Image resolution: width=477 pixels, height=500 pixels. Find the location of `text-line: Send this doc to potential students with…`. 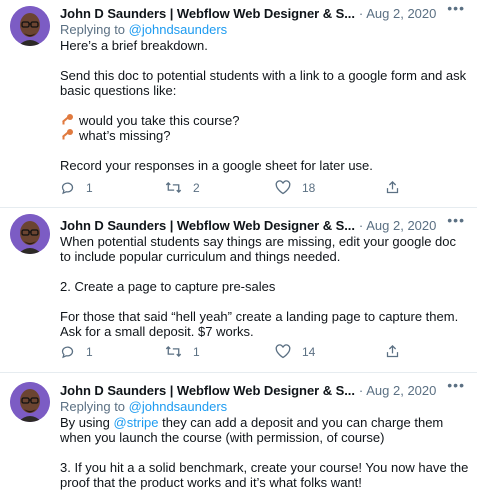

text-line: Send this doc to potential students with… is located at coordinates (263, 75).